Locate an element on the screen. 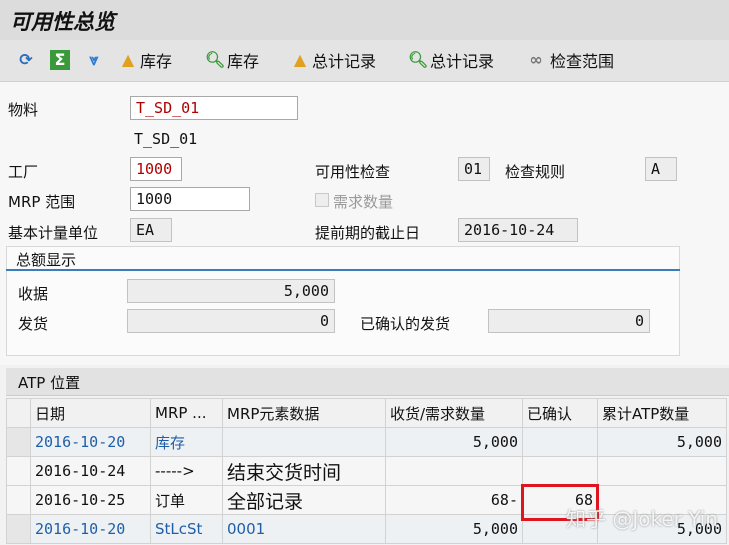 This screenshot has width=729, height=545. toolbar: ⟳ Σ ⩔ ▲ 库存 🔍︎ 库存 ▲ 总计记录 🔍︎ 总计记录 ∞ 检查范围 is located at coordinates (364, 61).